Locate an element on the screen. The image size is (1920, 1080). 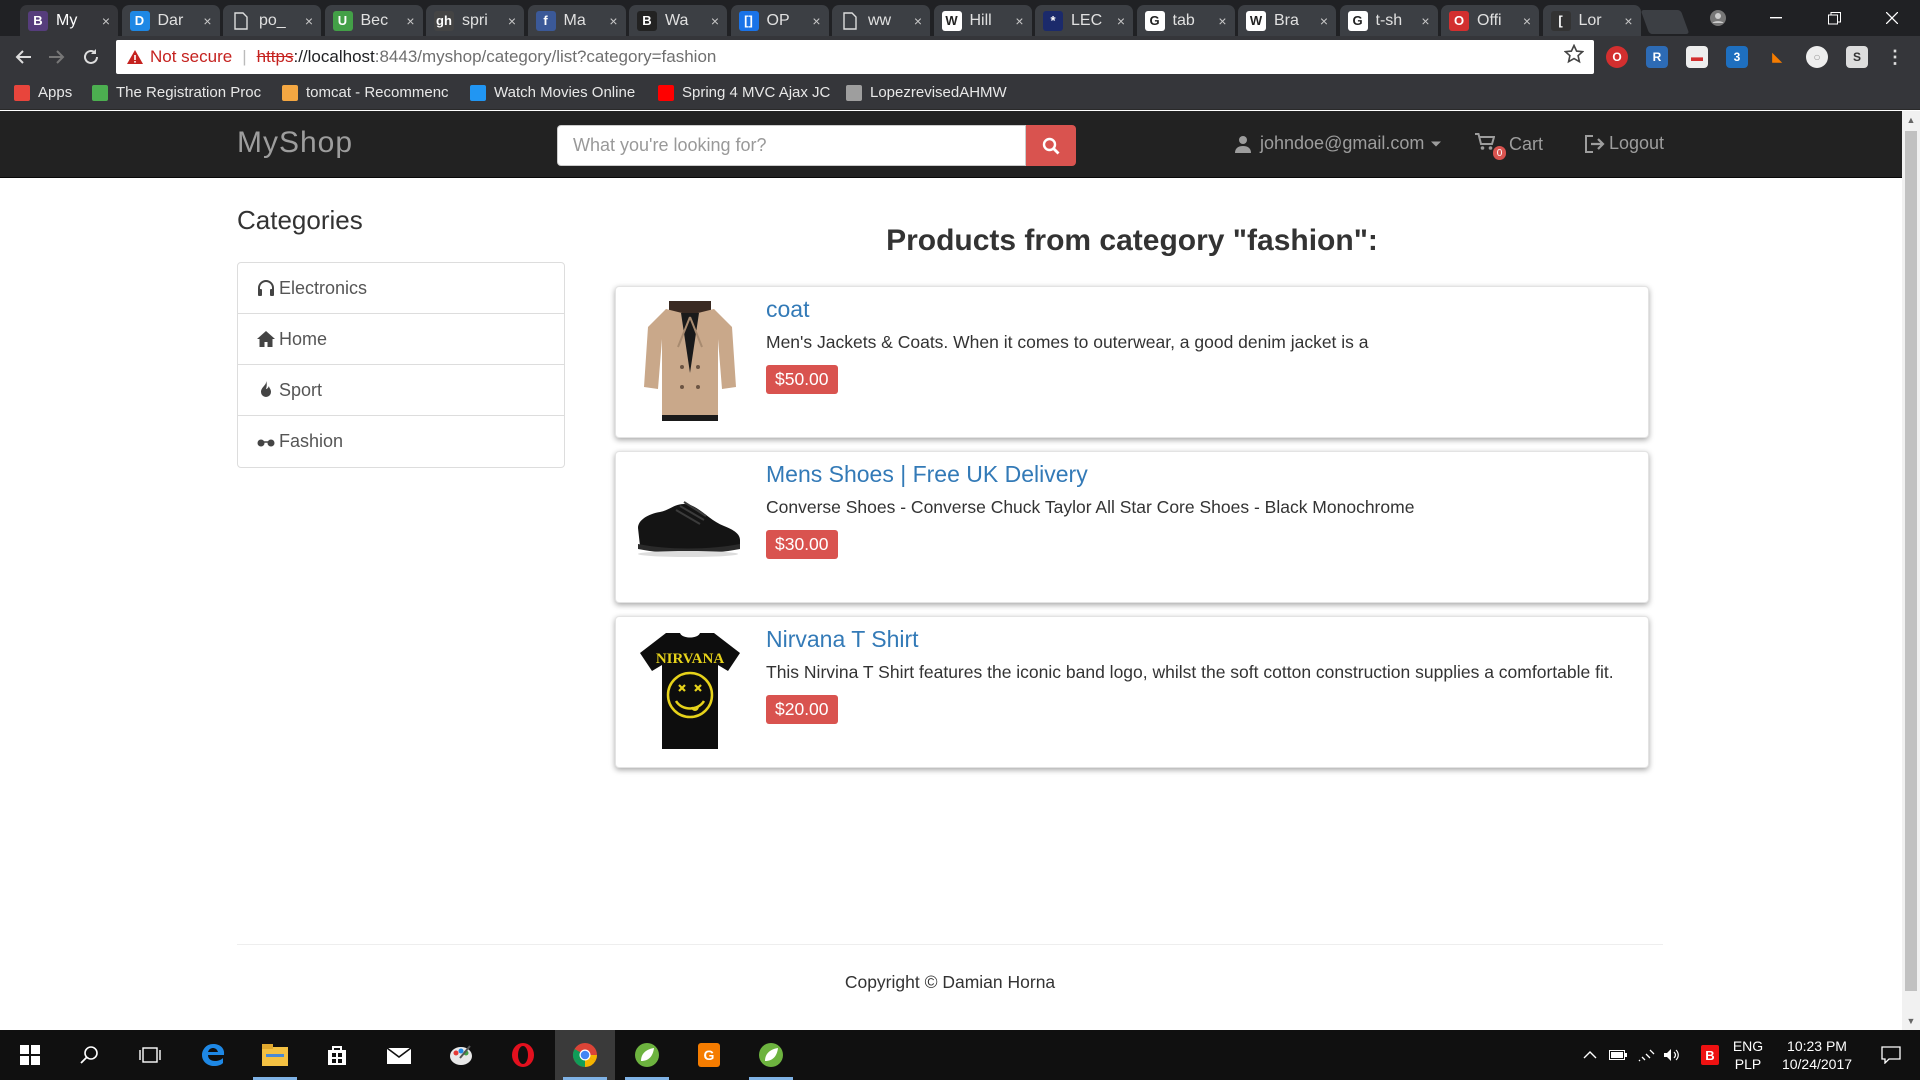
product-title-link: Nirvana T Shirt is located at coordinates (842, 639).